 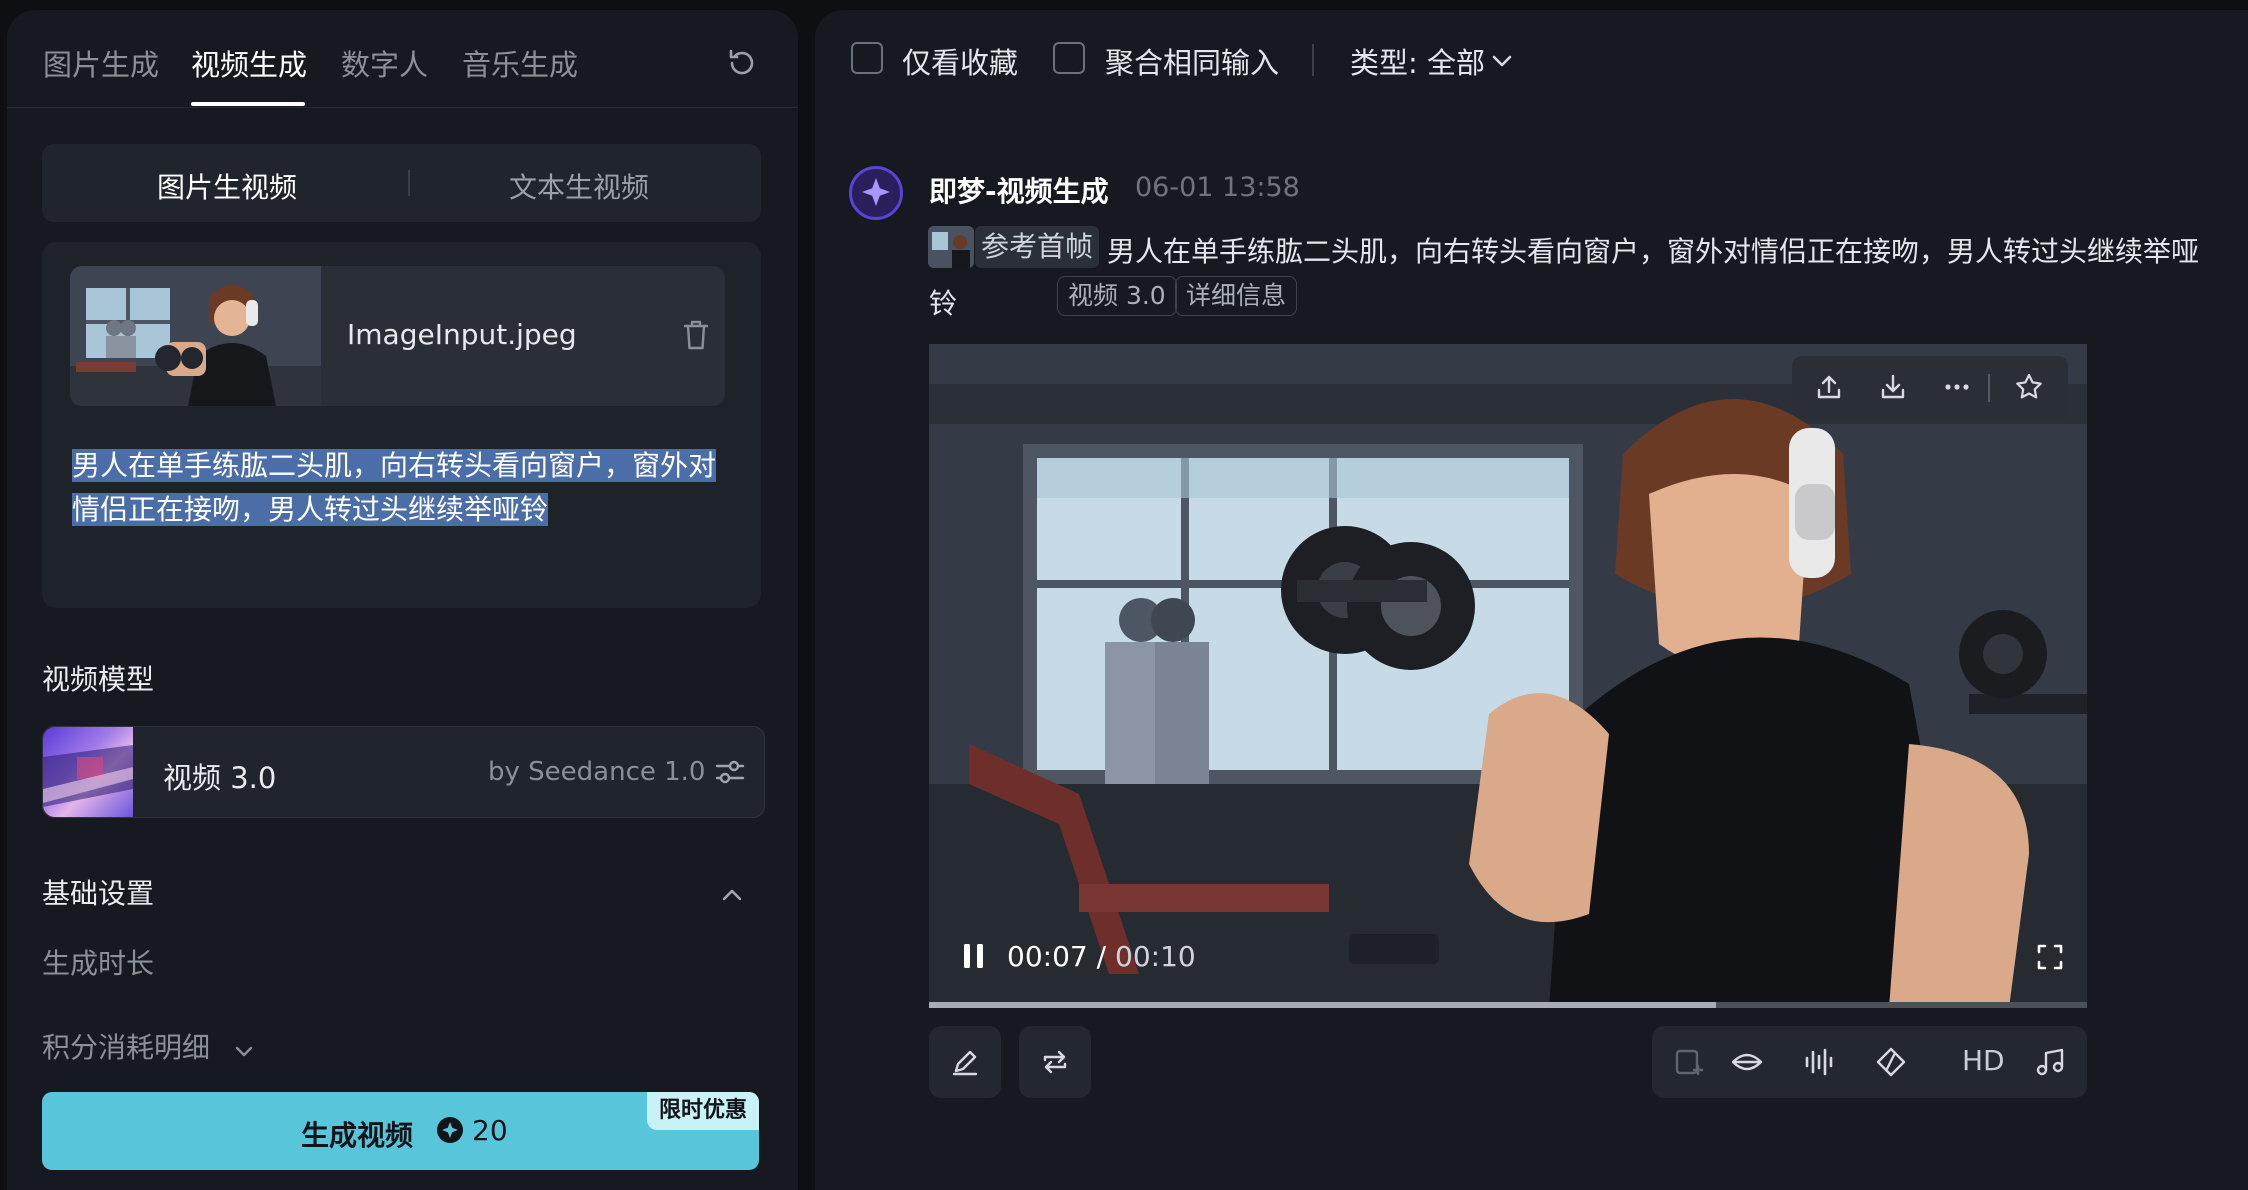 What do you see at coordinates (403, 772) in the screenshot?
I see `video-model-selector: 视频 3.0 by Seedance 1.0` at bounding box center [403, 772].